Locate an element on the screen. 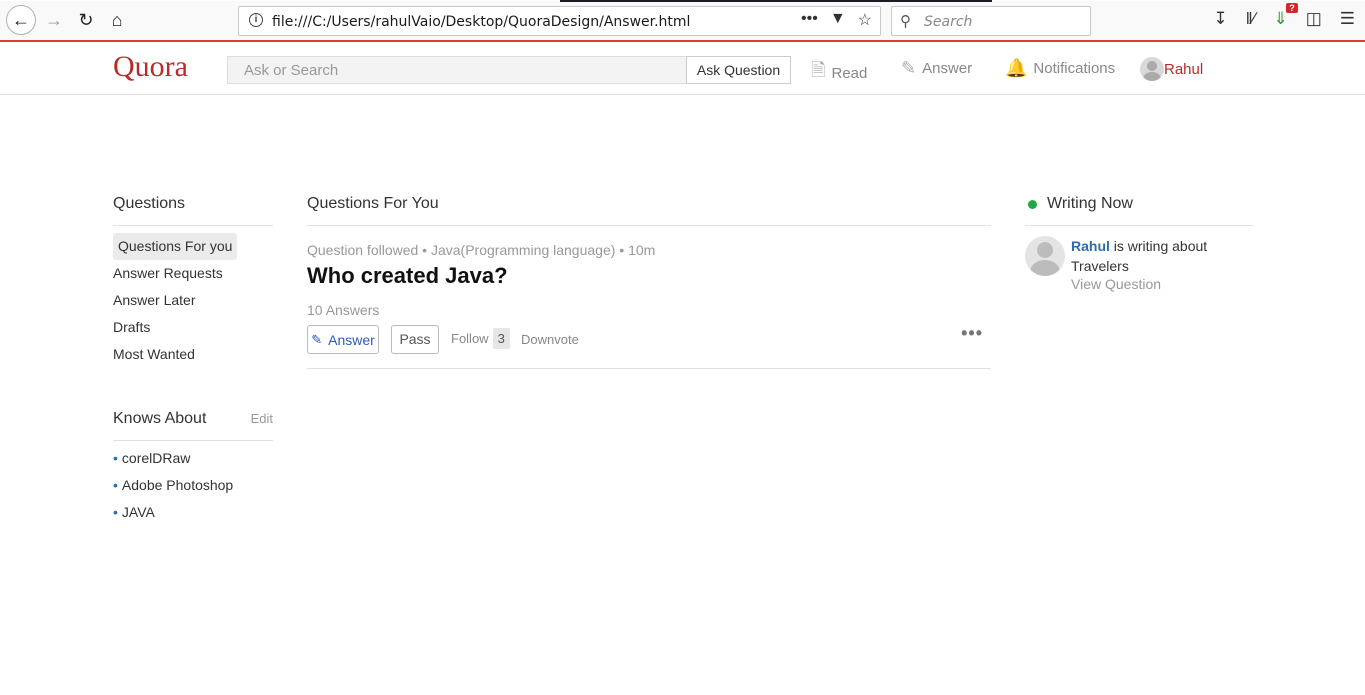 The image size is (1365, 695). more-options-icon: ••• is located at coordinates (972, 333).